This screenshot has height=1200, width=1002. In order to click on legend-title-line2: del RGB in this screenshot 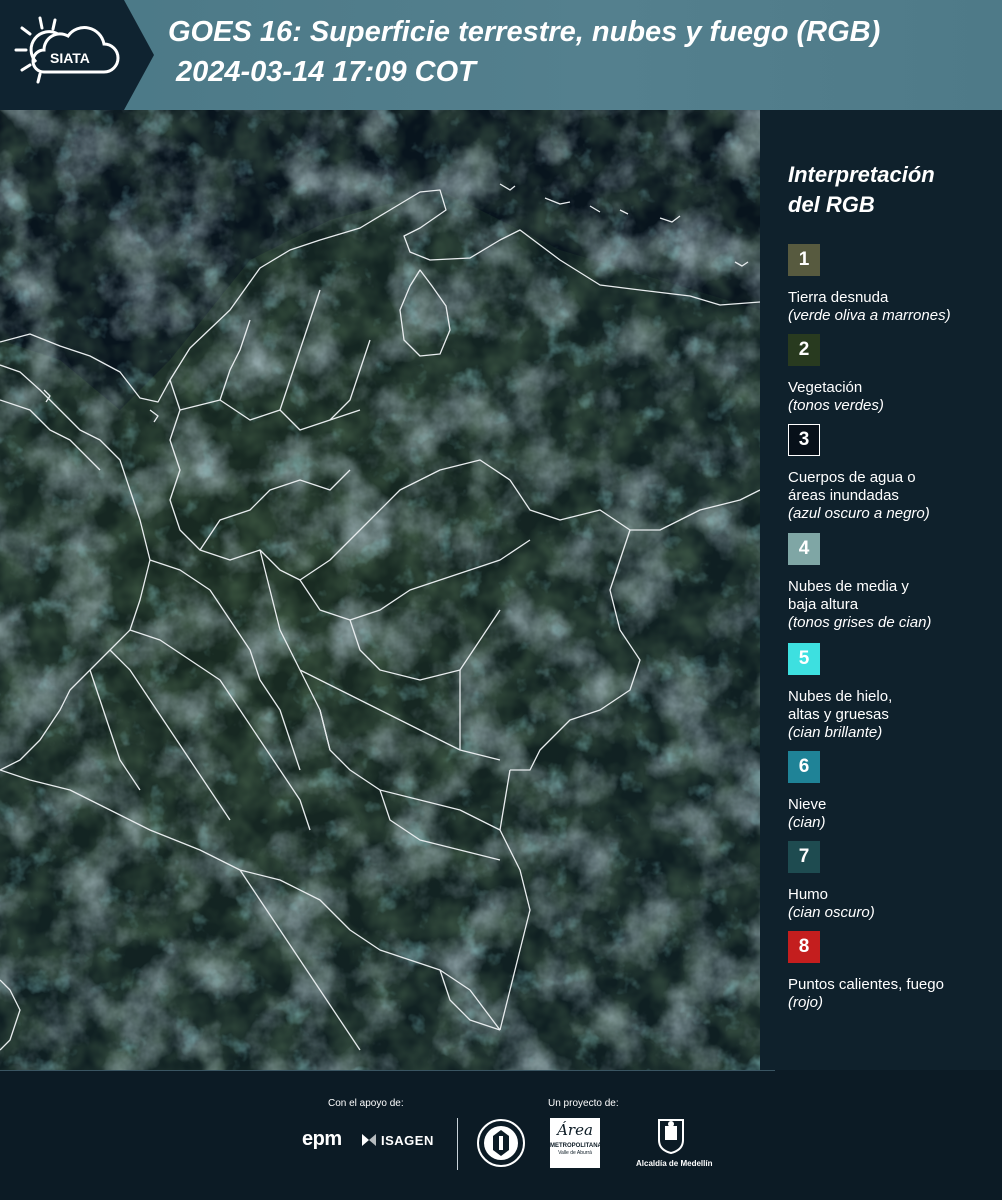, I will do `click(831, 204)`.